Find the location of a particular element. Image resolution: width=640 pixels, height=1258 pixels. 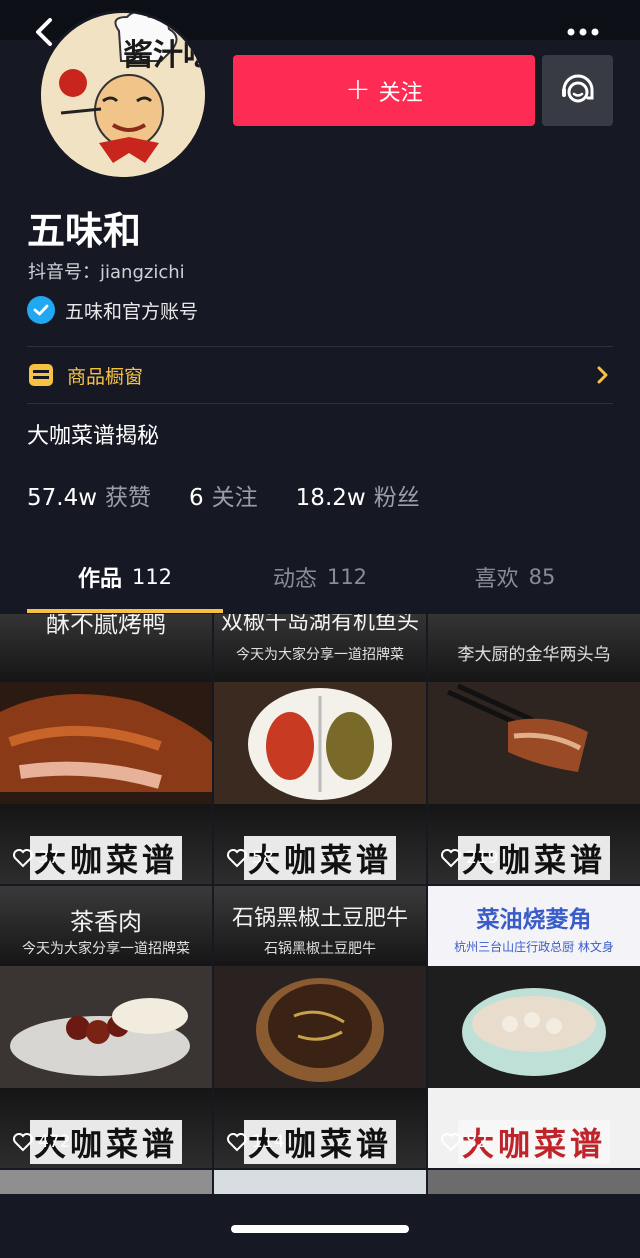

video-title: 双椒千岛湖有机鱼头 is located at coordinates (319, 624).